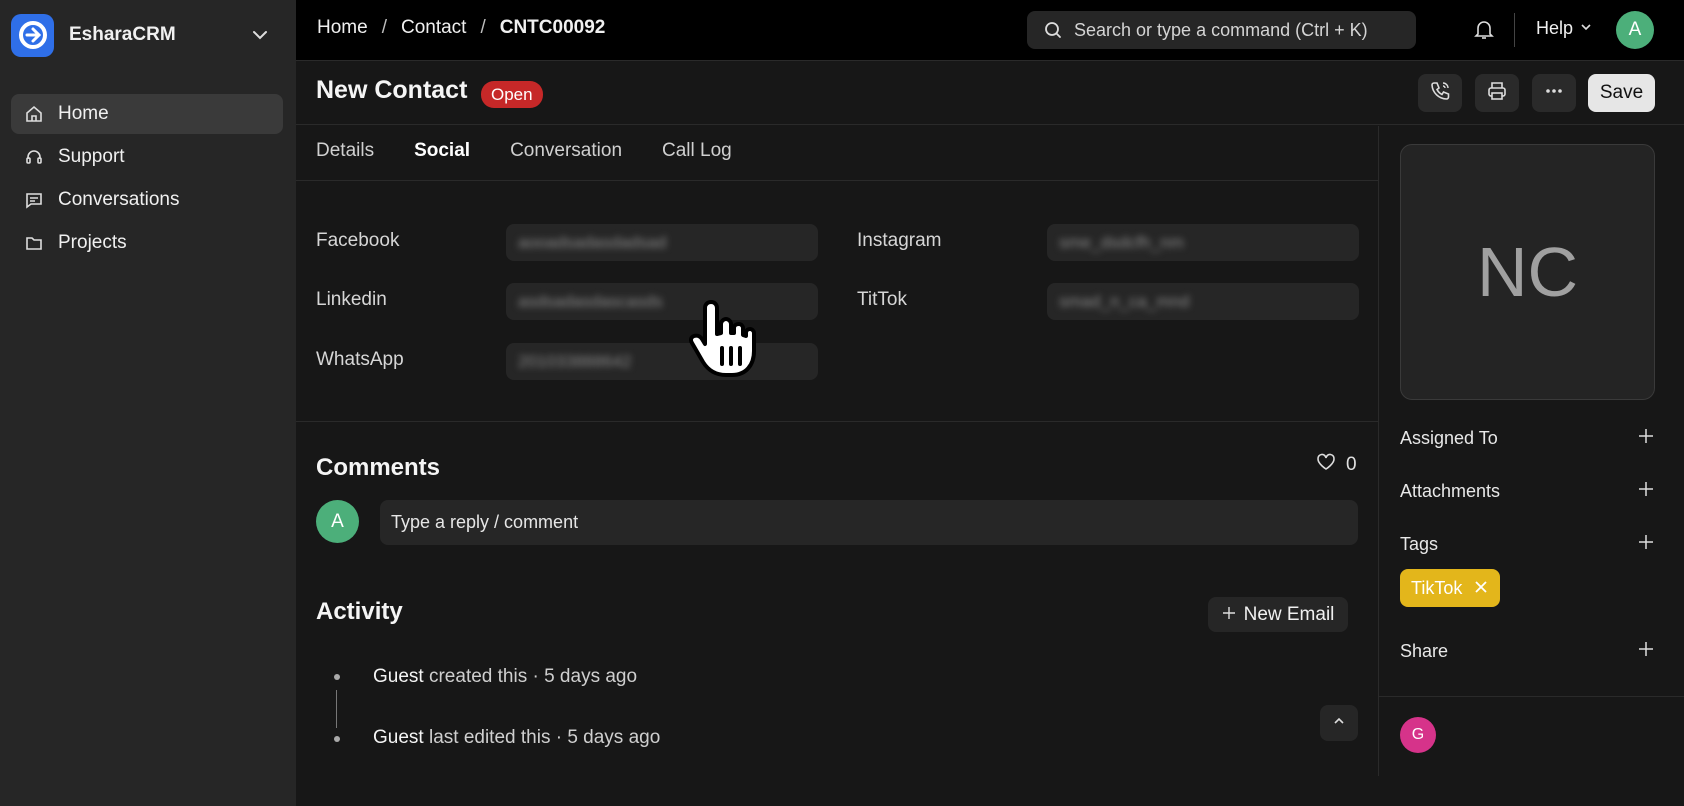  Describe the element at coordinates (1484, 31) in the screenshot. I see `notification-bell-icon` at that location.